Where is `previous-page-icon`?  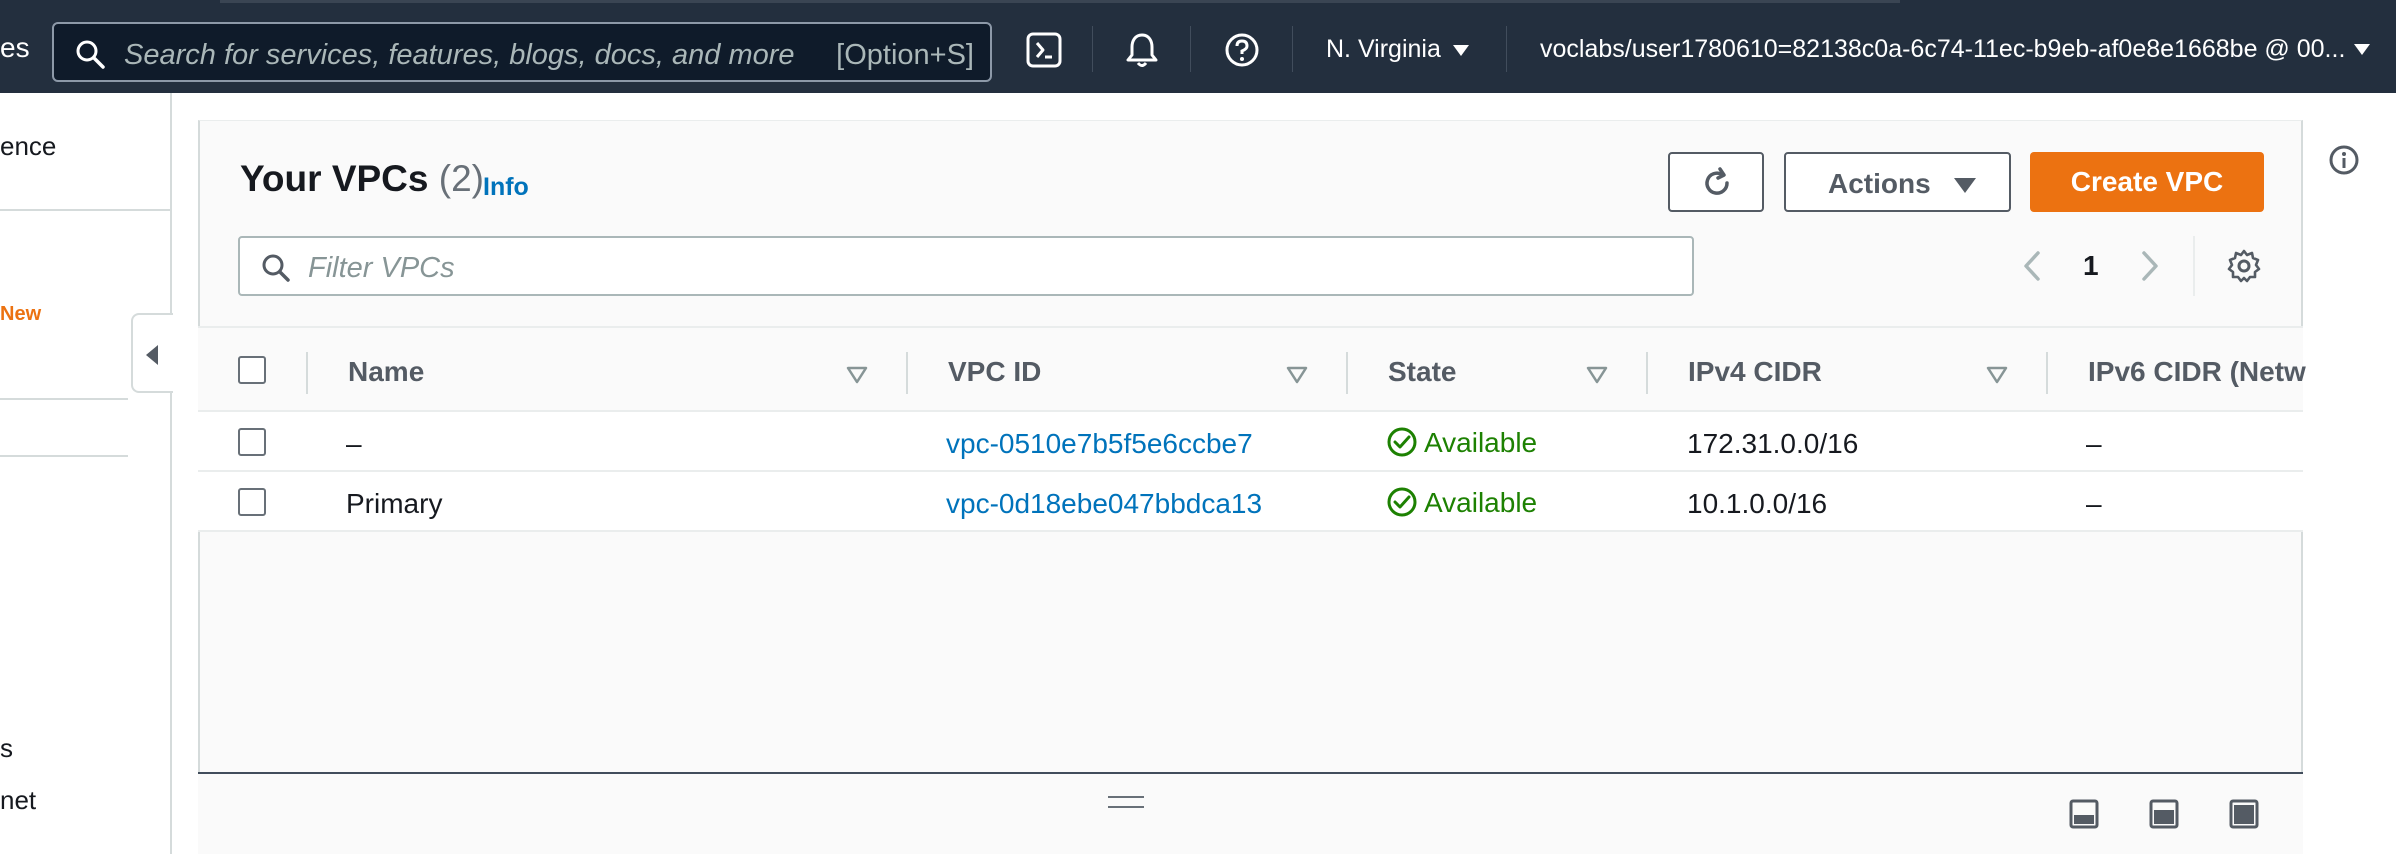 previous-page-icon is located at coordinates (2033, 266).